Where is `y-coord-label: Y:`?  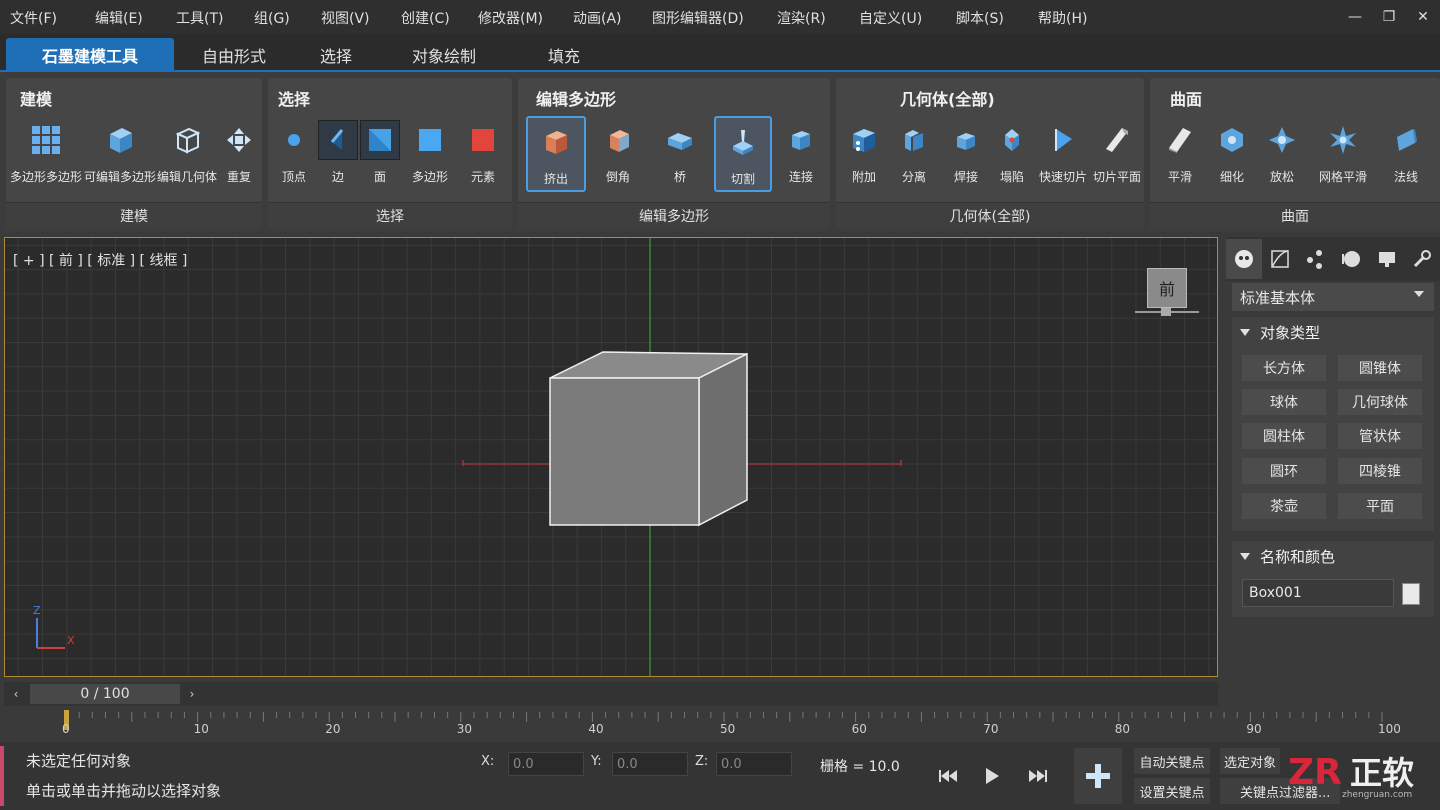
y-coord-label: Y: is located at coordinates (596, 761).